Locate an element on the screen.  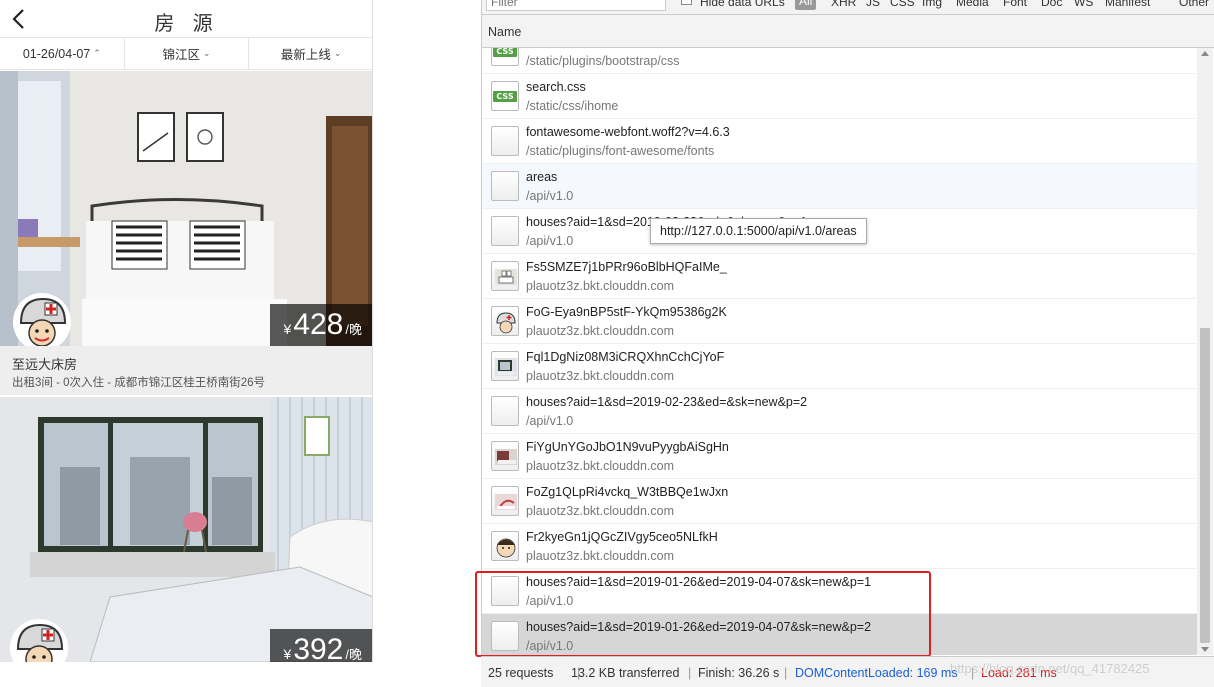
scrollbar-thumb is located at coordinates (1205, 485).